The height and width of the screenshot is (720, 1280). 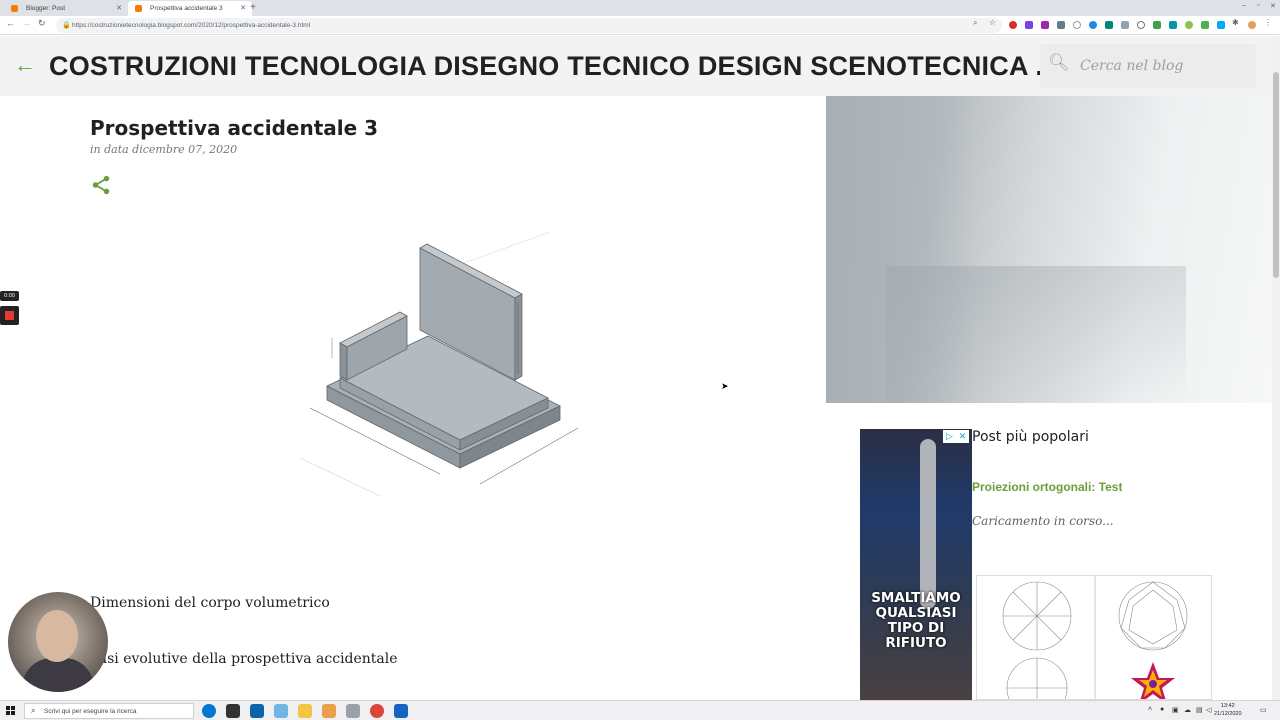 What do you see at coordinates (1235, 22) in the screenshot?
I see `extensions-puzzle-icon: ✱` at bounding box center [1235, 22].